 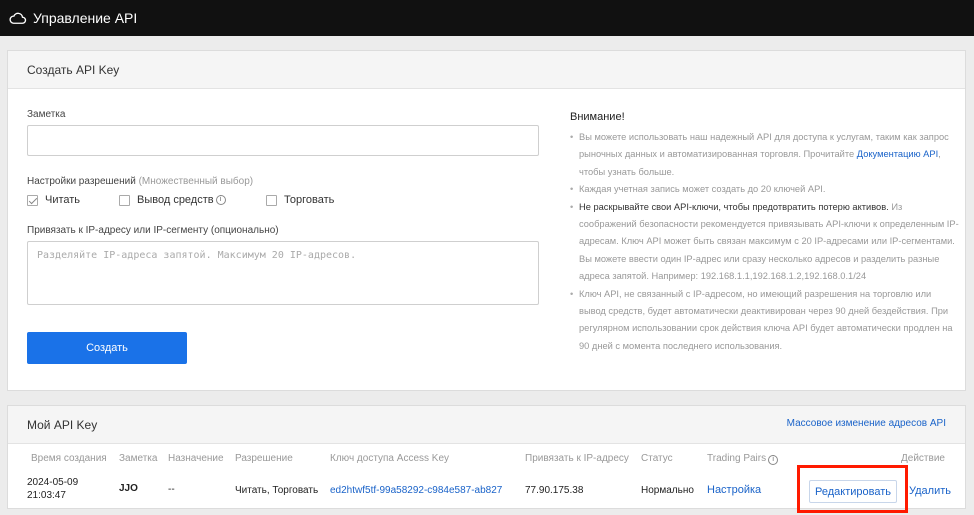 I want to click on col-status: Статус, so click(x=657, y=458).